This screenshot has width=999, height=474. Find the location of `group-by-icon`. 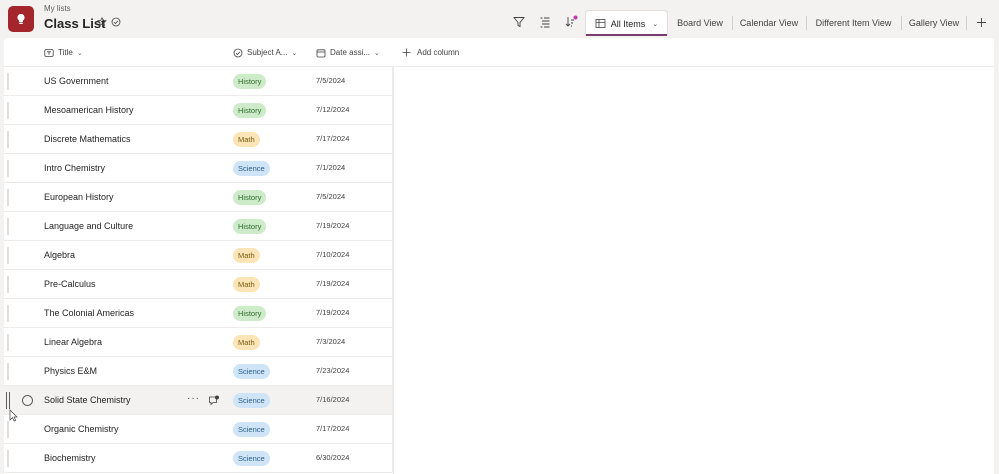

group-by-icon is located at coordinates (545, 22).